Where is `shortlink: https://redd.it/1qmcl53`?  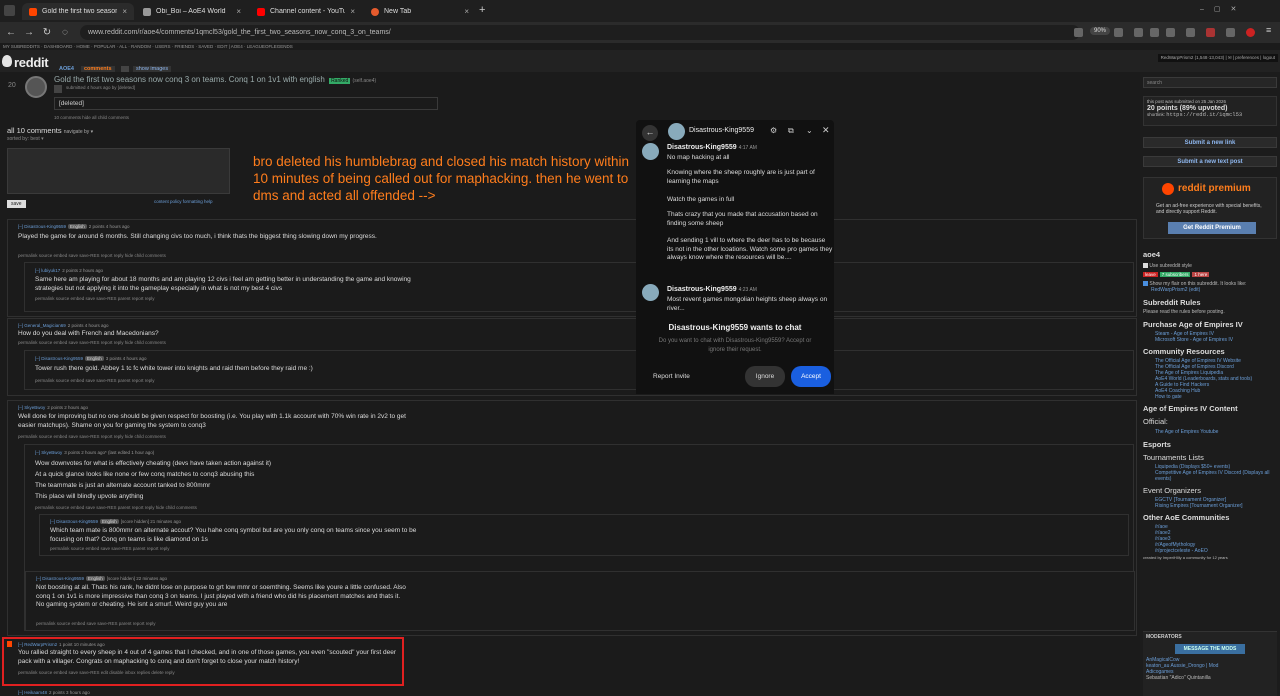 shortlink: https://redd.it/1qmcl53 is located at coordinates (1204, 114).